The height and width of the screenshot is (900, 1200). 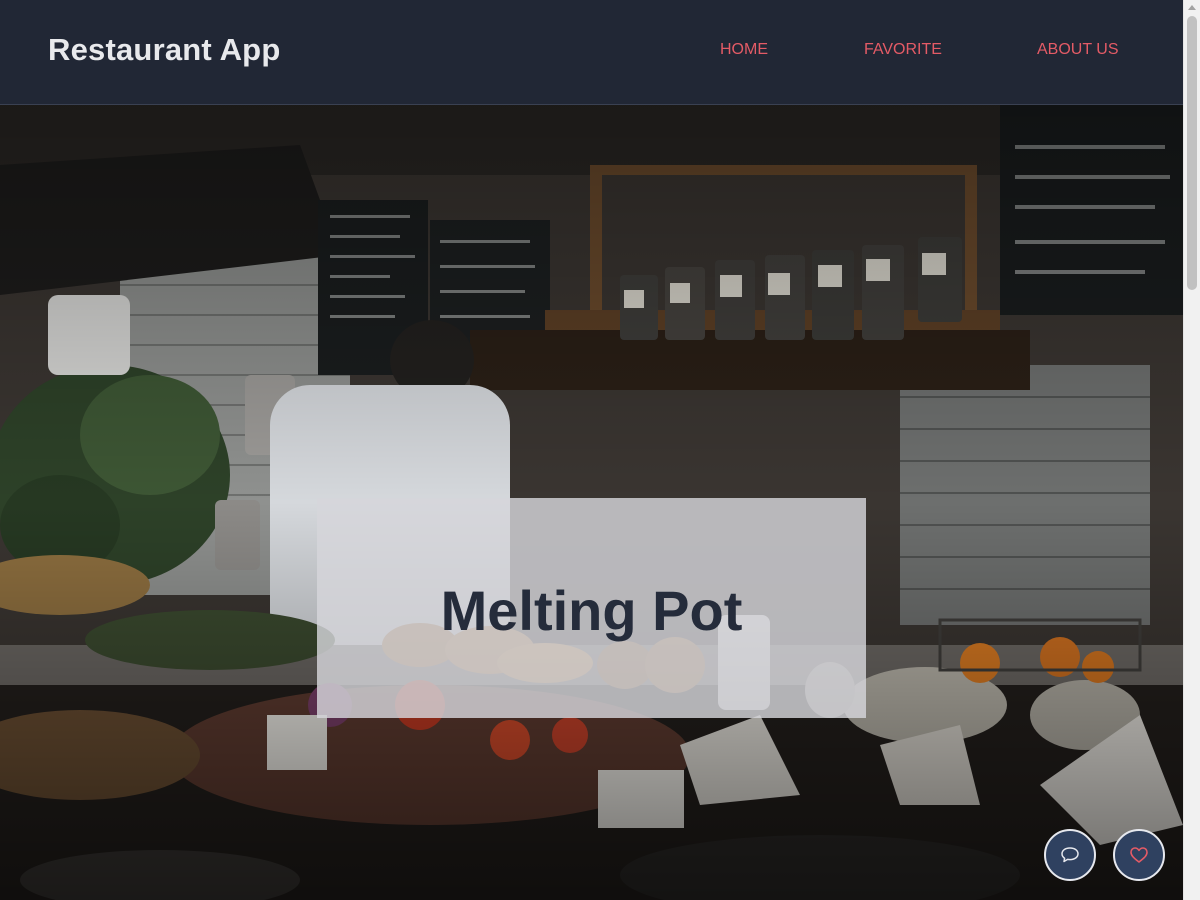 I want to click on scroll-up-arrow-icon, so click(x=1192, y=7).